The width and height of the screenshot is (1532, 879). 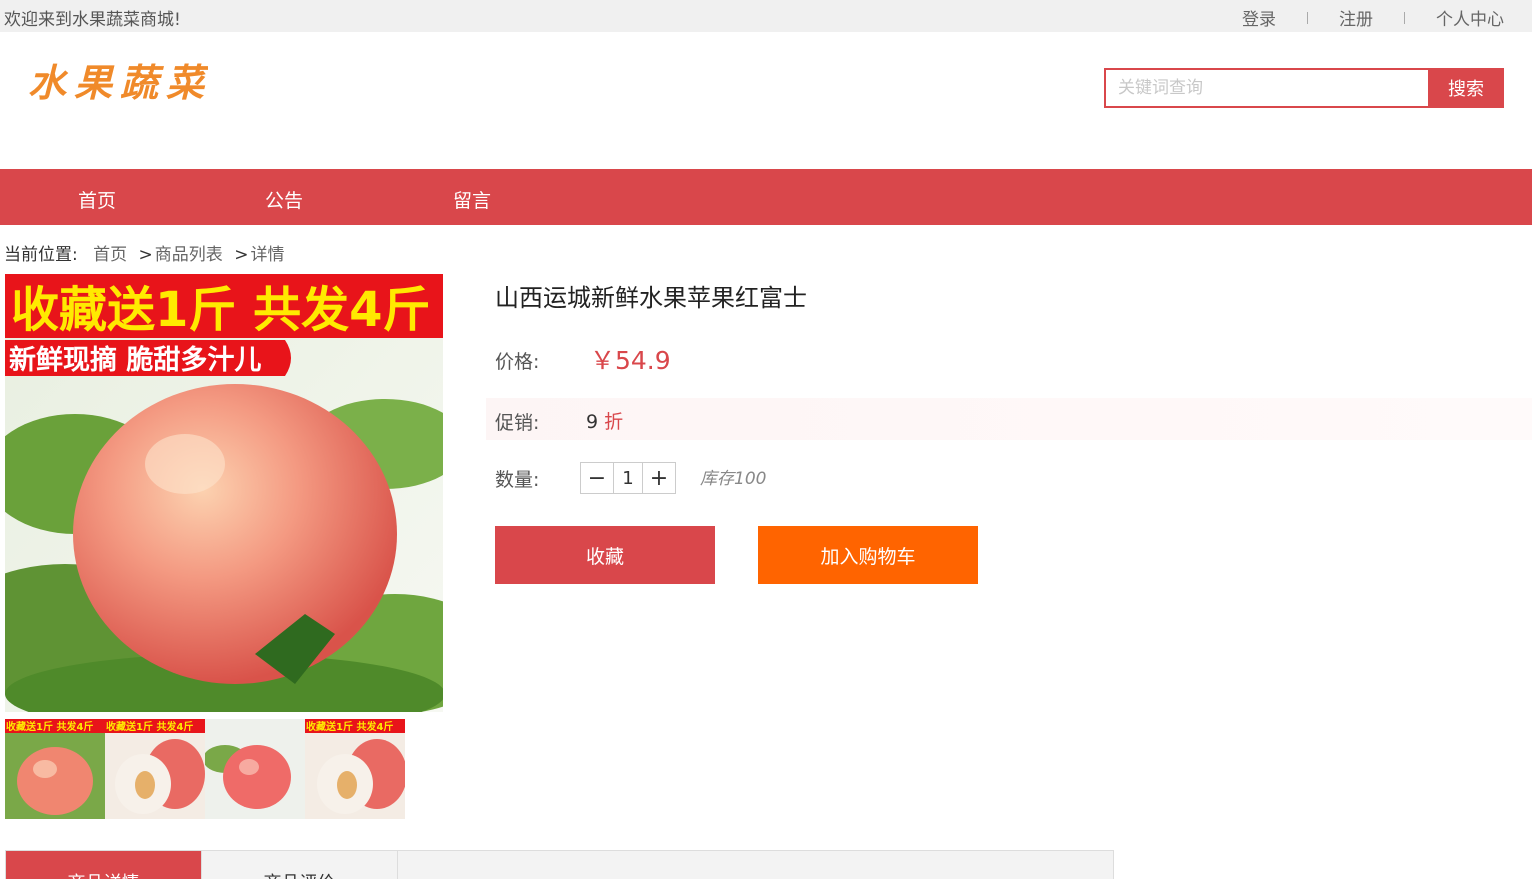 I want to click on breadcrumb-current: 详情, so click(x=267, y=255).